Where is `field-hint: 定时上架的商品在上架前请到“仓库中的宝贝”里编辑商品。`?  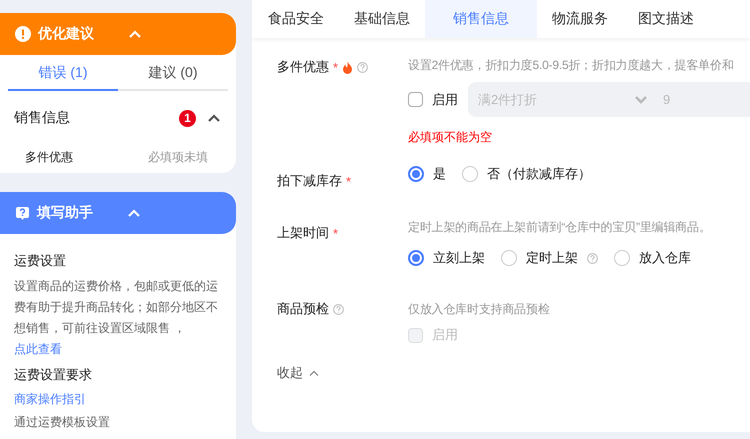 field-hint: 定时上架的商品在上架前请到“仓库中的宝贝”里编辑商品。 is located at coordinates (560, 227).